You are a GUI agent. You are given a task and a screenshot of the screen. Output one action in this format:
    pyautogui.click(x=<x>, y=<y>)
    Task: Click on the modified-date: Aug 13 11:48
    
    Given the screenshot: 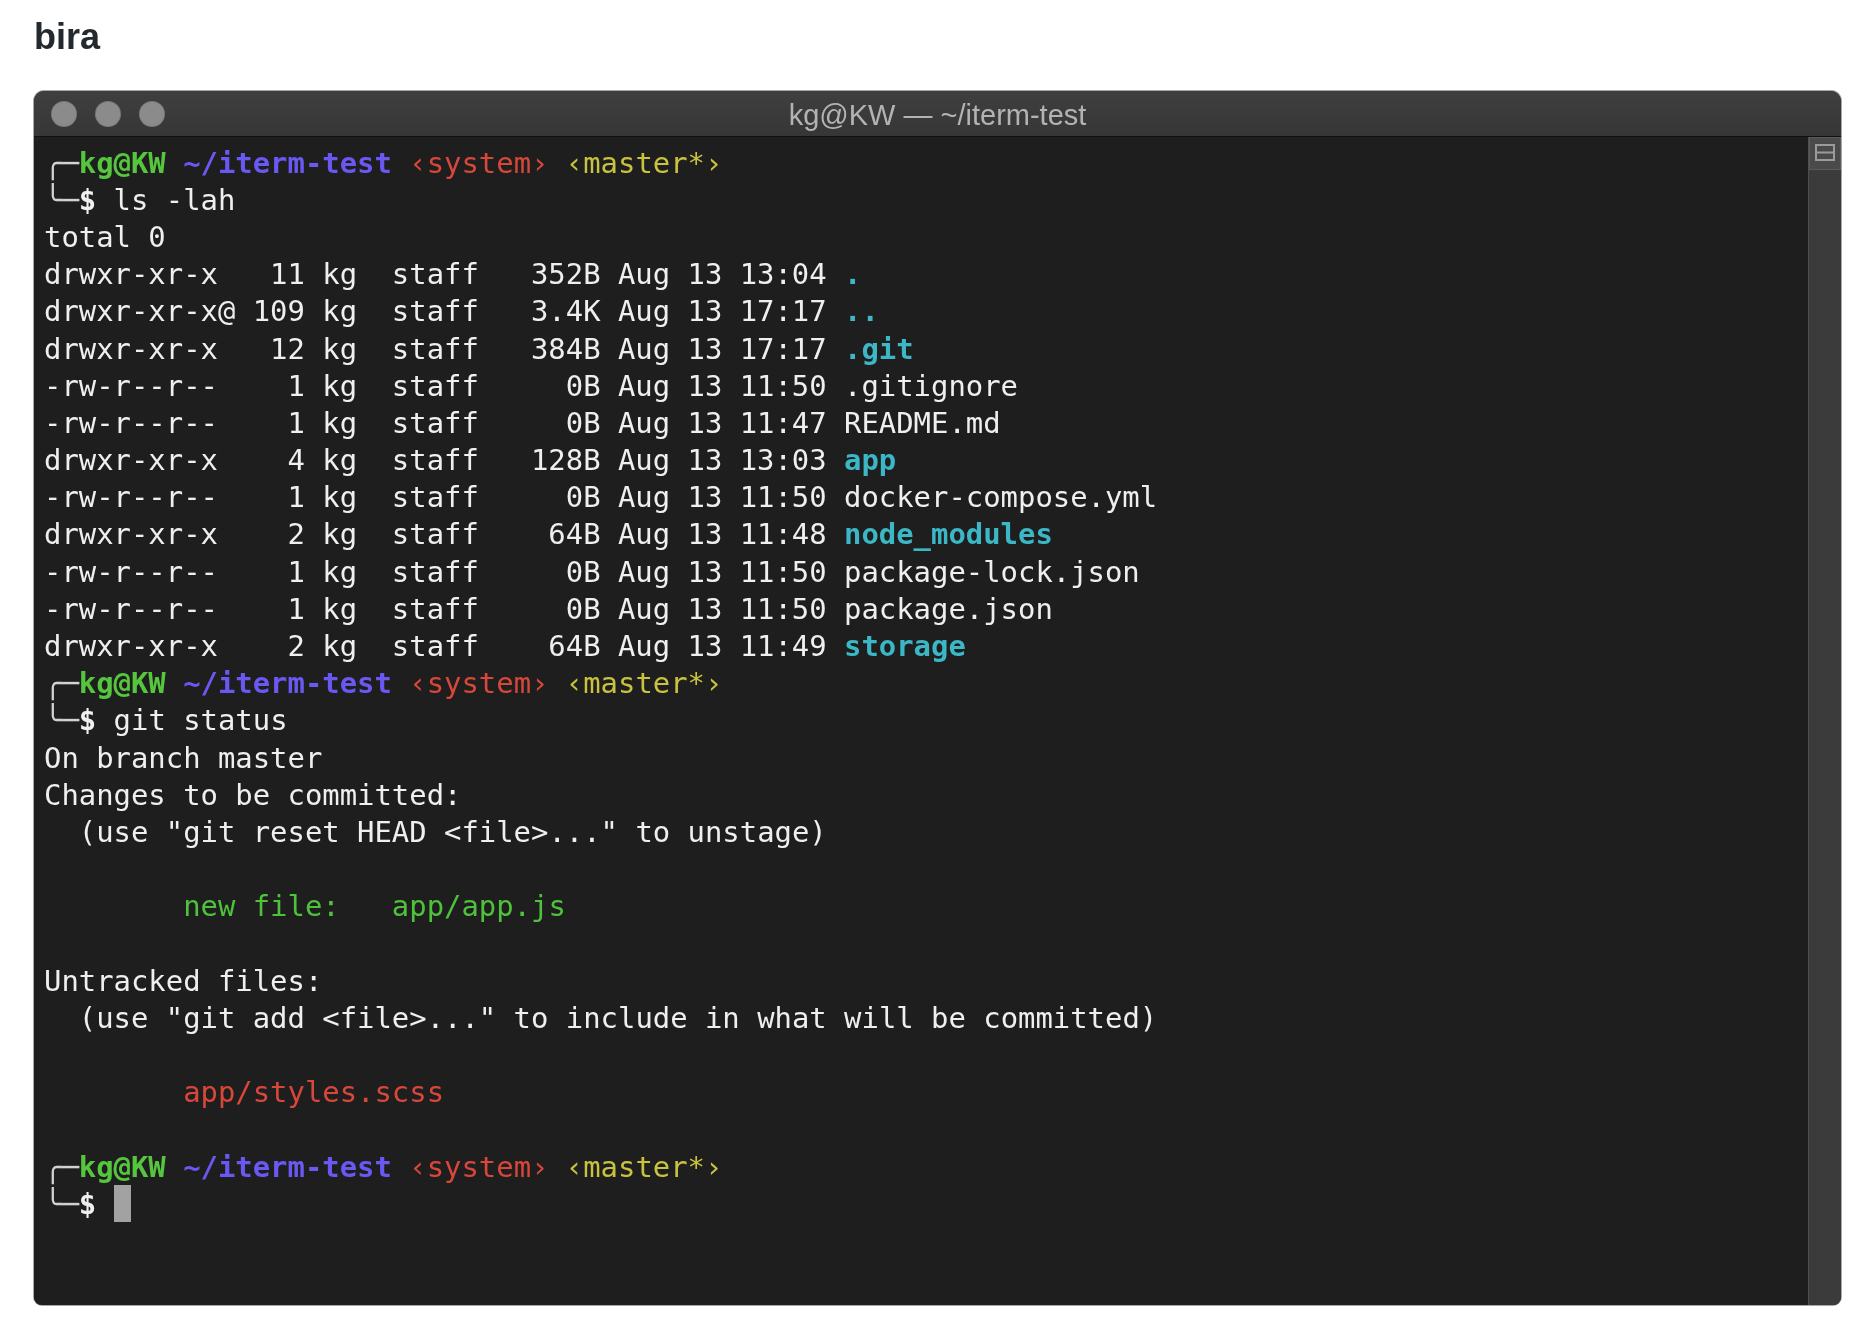 What is the action you would take?
    pyautogui.click(x=722, y=534)
    